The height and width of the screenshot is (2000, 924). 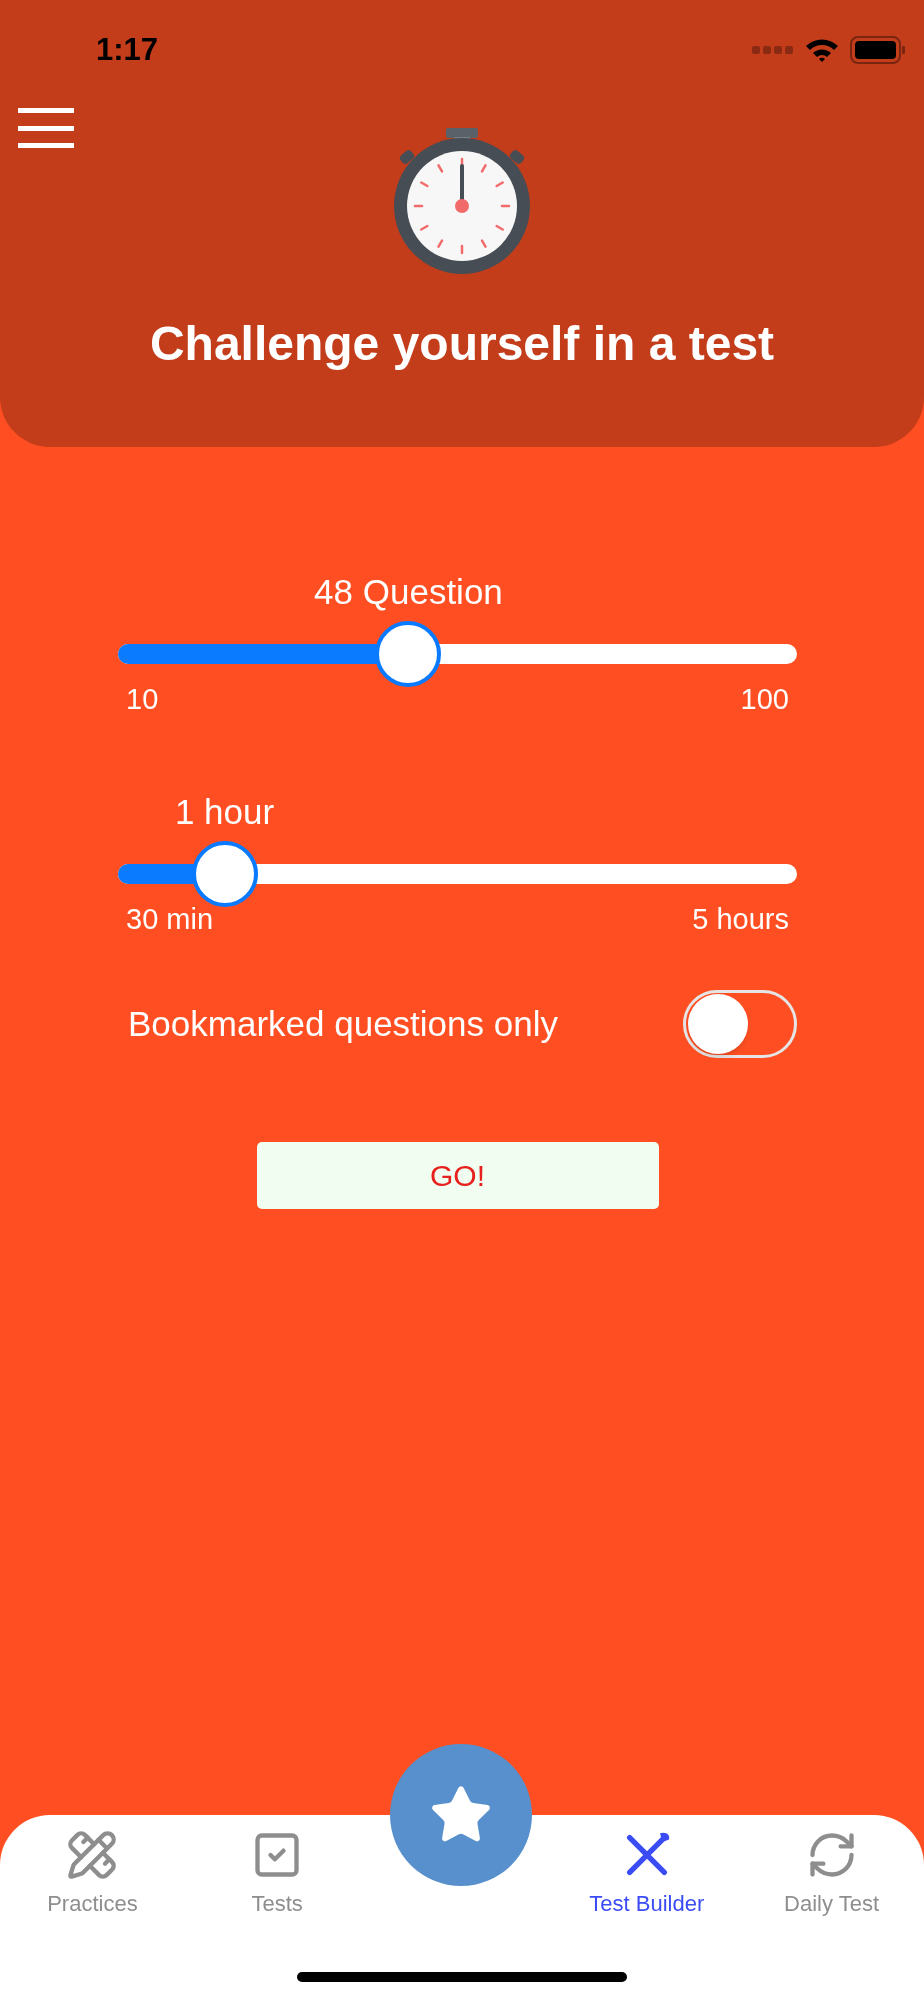 What do you see at coordinates (46, 128) in the screenshot?
I see `menu-button` at bounding box center [46, 128].